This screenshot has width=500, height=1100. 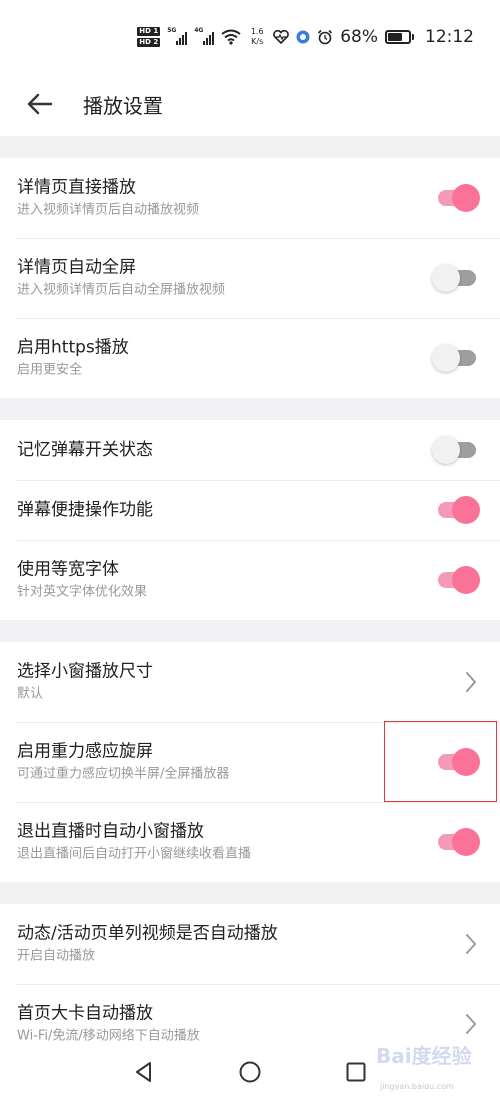 I want to click on setting-row: 退出直播时自动小窗播放退出直播间后自动打开小窗继续收看直播, so click(x=250, y=842).